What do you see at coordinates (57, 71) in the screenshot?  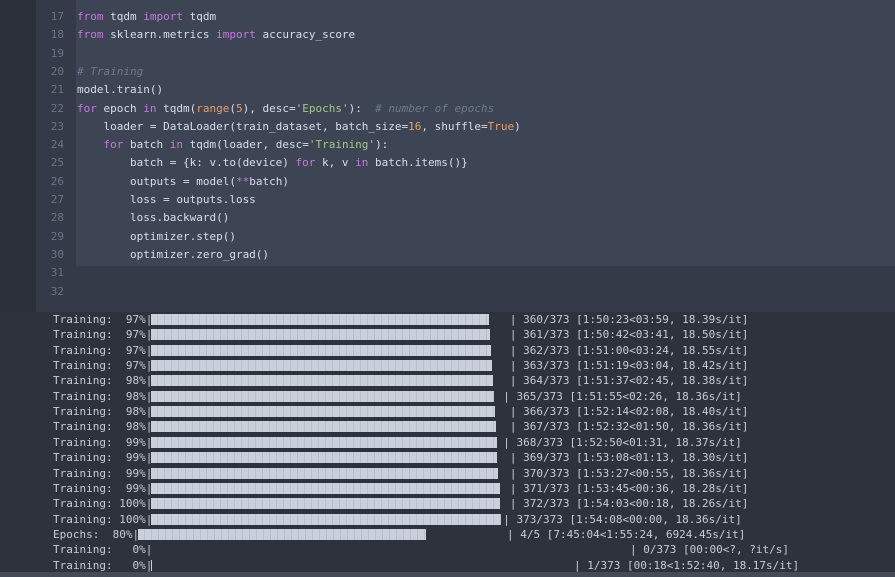 I see `line-number: 20` at bounding box center [57, 71].